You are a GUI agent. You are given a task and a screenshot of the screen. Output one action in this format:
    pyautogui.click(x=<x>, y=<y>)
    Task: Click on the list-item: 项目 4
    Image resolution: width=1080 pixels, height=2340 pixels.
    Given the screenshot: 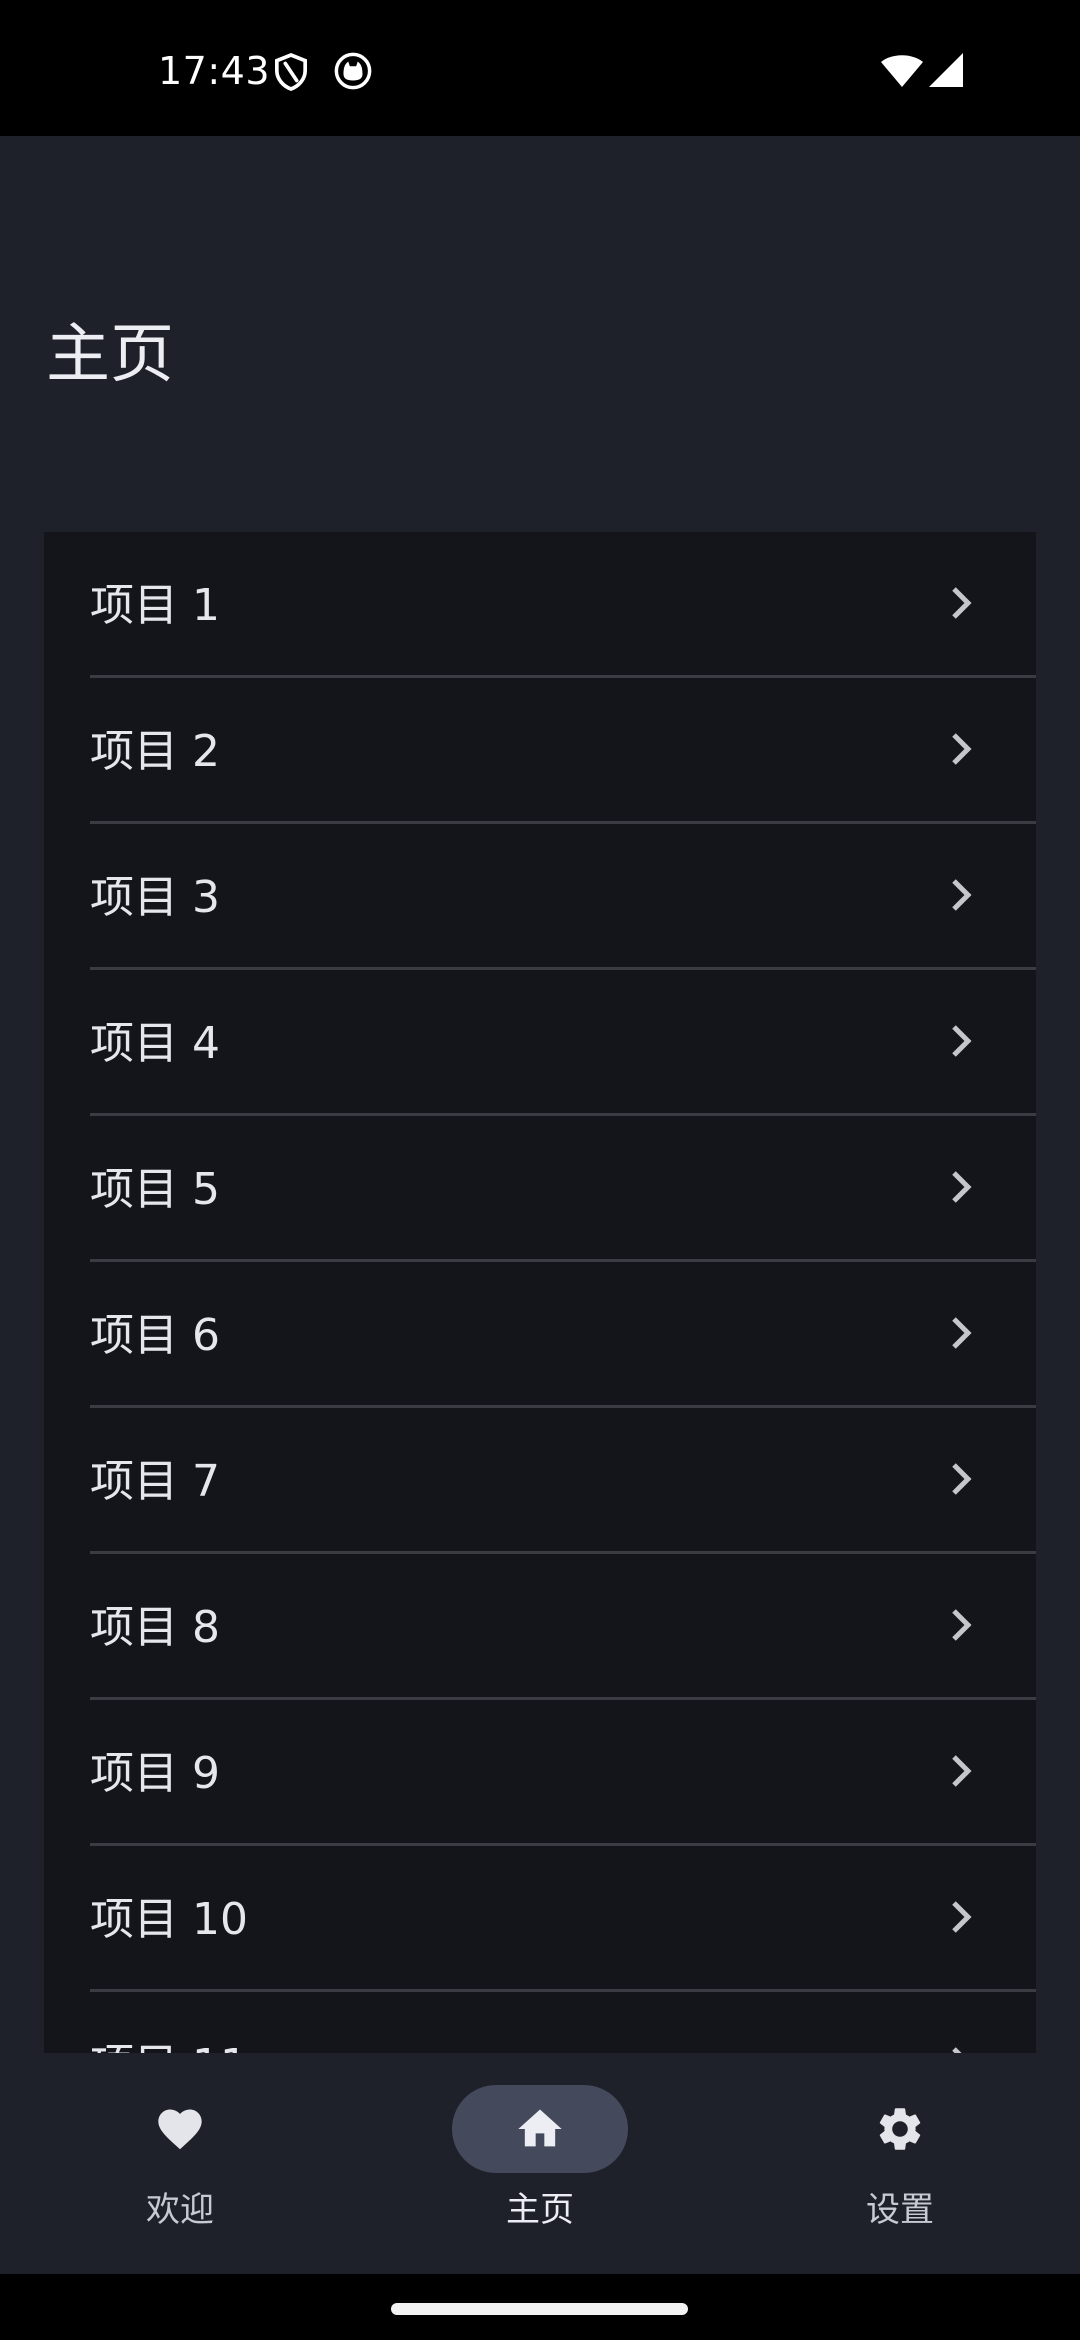 What is the action you would take?
    pyautogui.click(x=540, y=1043)
    